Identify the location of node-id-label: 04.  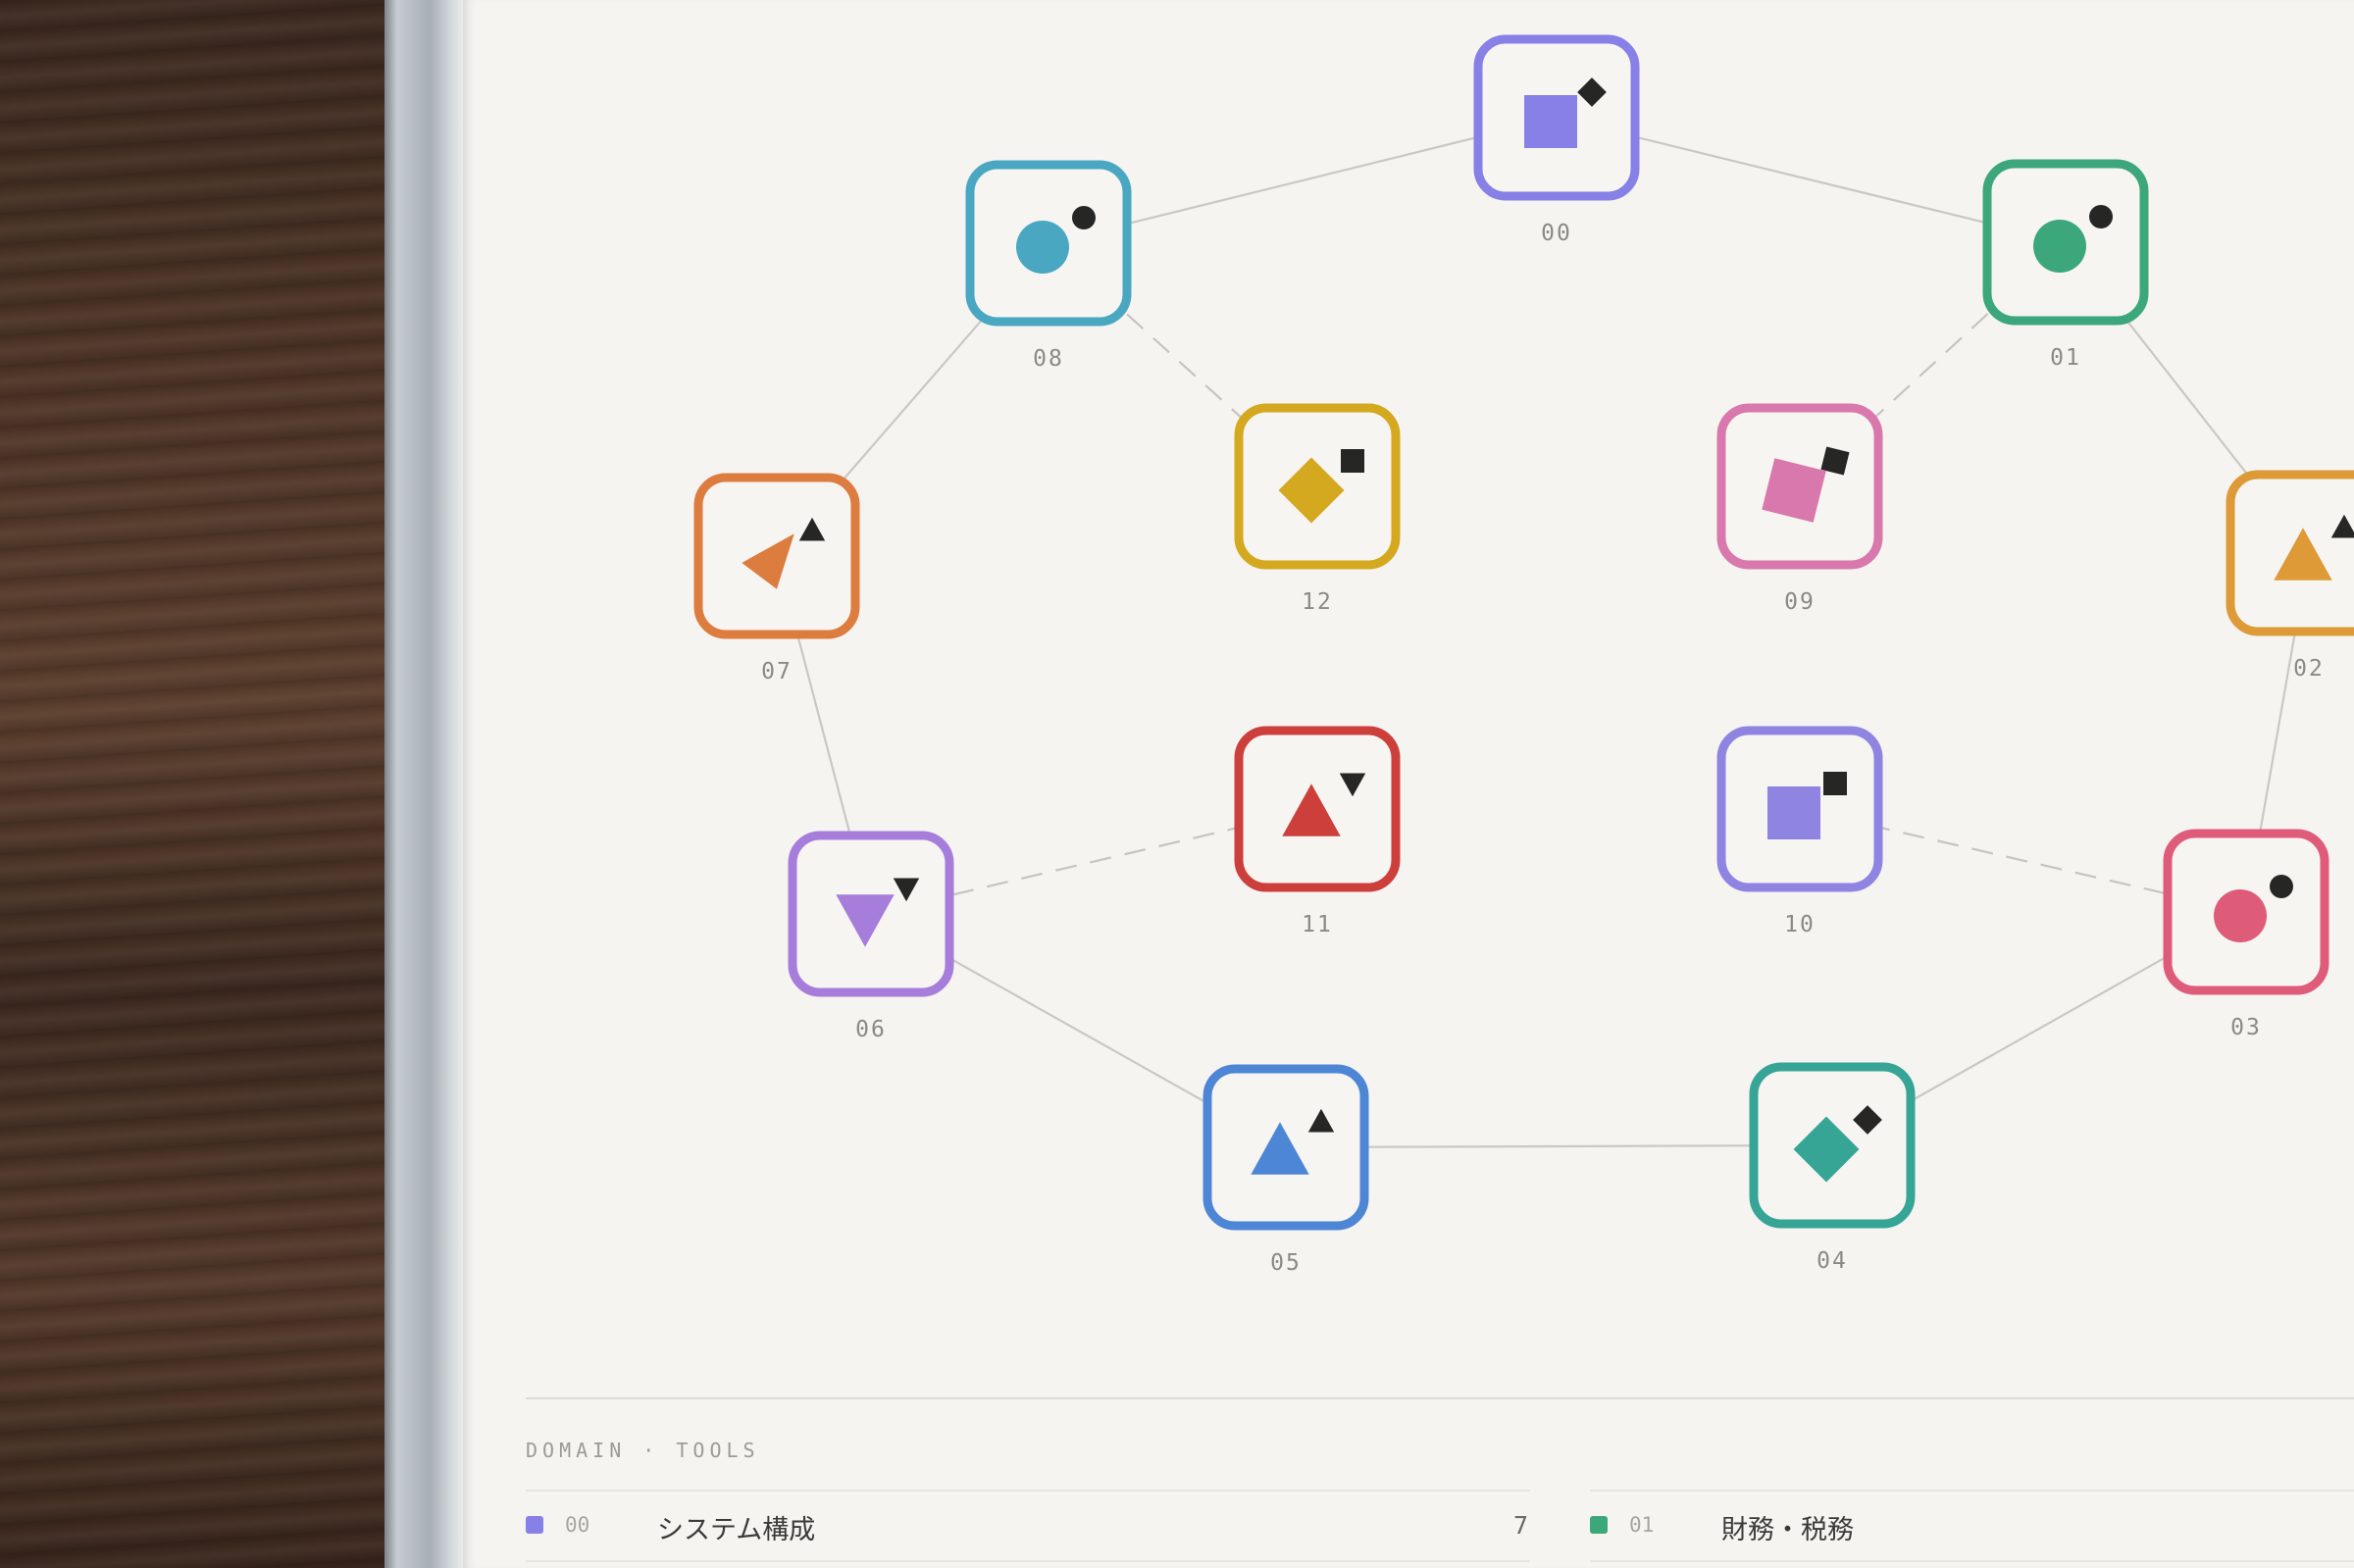
(1832, 1261).